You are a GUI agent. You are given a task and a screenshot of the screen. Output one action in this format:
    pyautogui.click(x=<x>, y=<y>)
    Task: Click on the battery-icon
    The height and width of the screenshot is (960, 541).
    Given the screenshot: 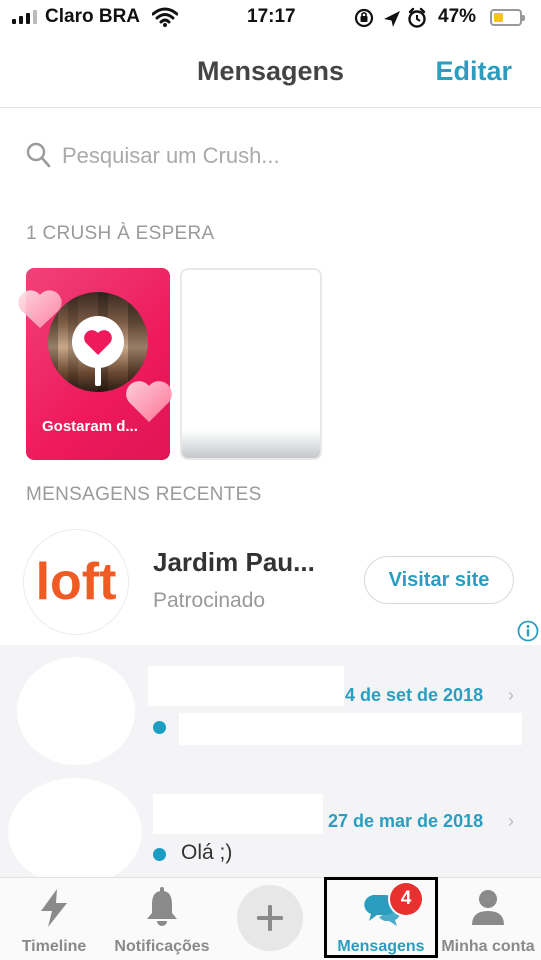 What is the action you would take?
    pyautogui.click(x=507, y=17)
    